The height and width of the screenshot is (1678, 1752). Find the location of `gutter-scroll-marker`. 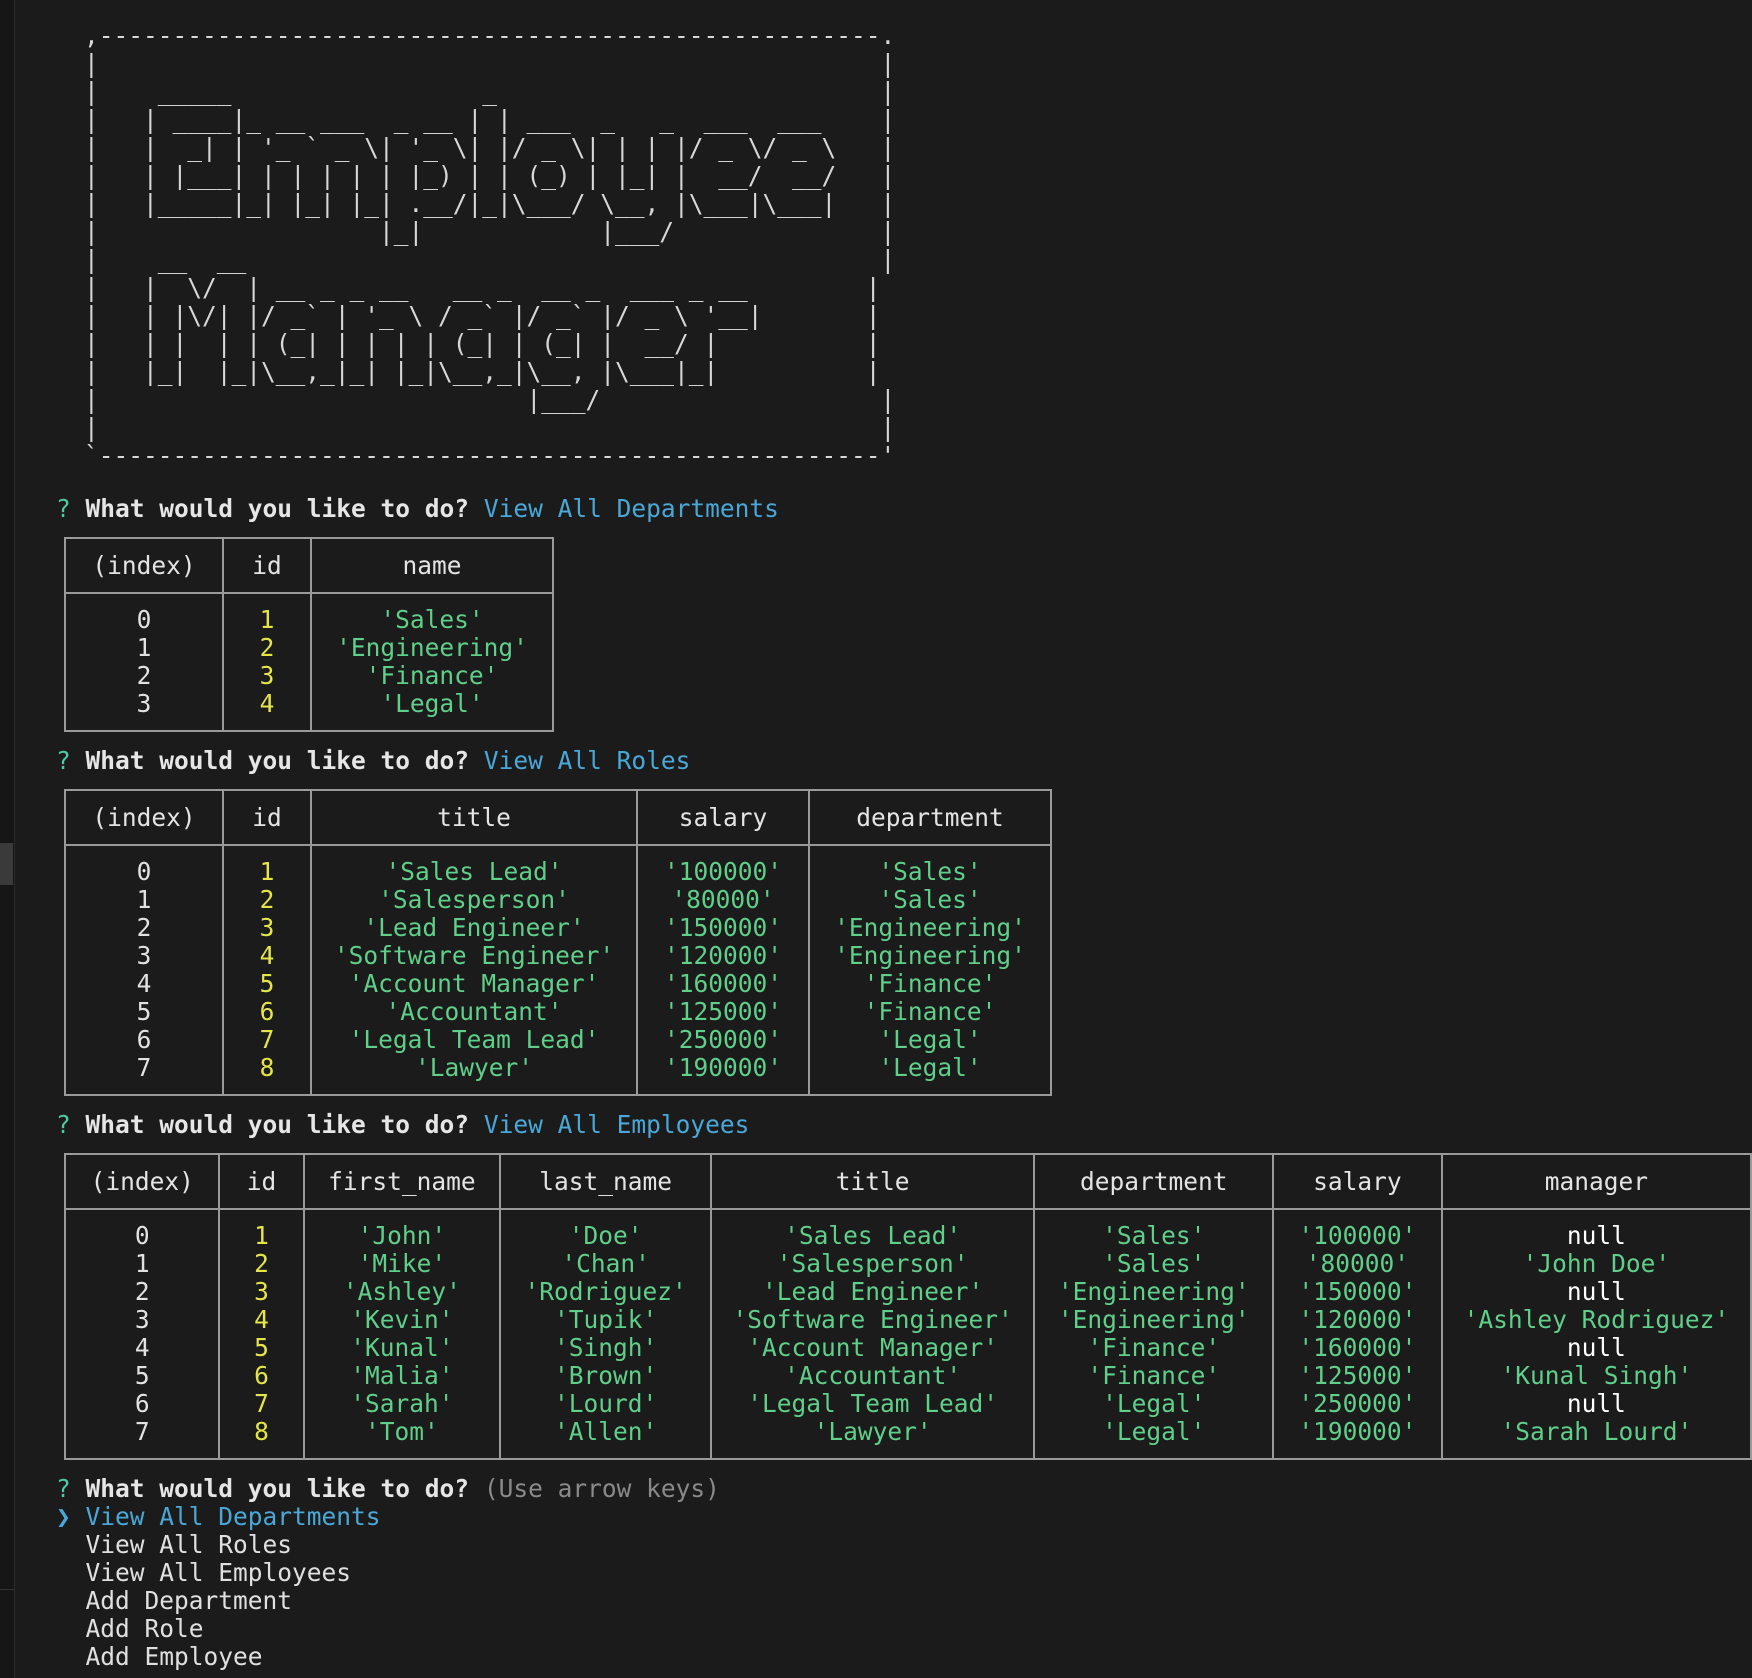

gutter-scroll-marker is located at coordinates (6, 864).